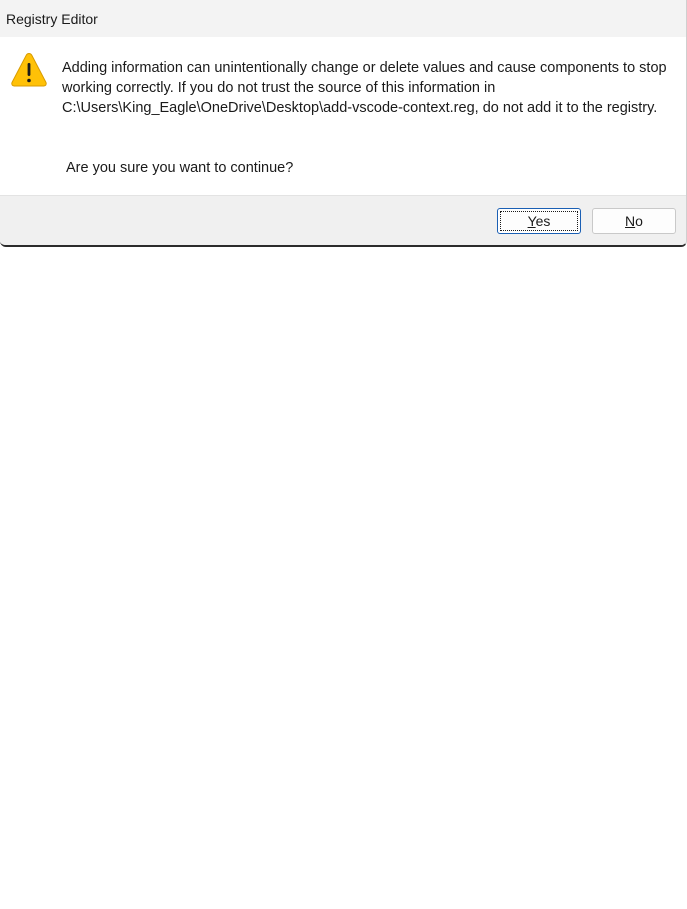  I want to click on yes-mnemonic: Y, so click(531, 221).